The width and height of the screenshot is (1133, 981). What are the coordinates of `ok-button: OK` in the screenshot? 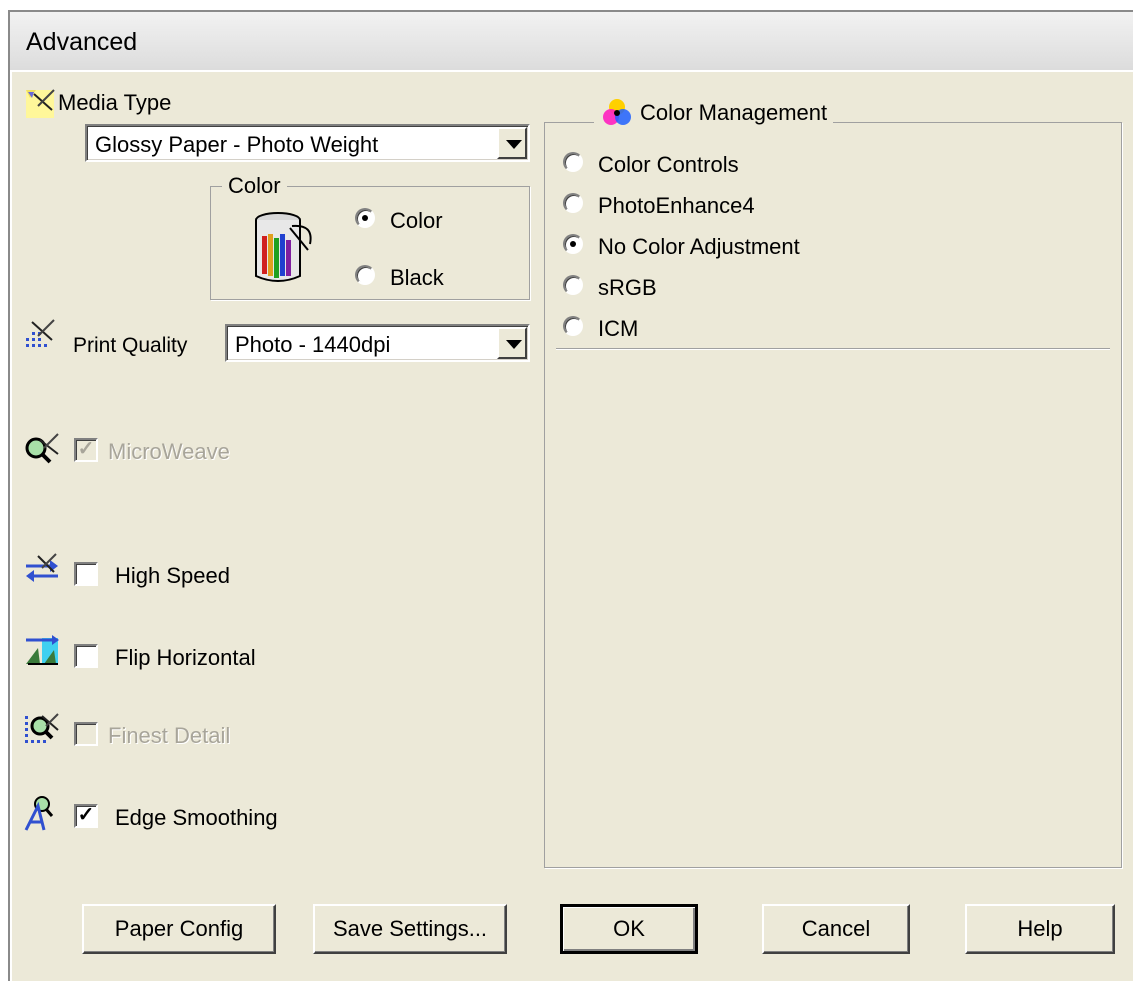 It's located at (629, 929).